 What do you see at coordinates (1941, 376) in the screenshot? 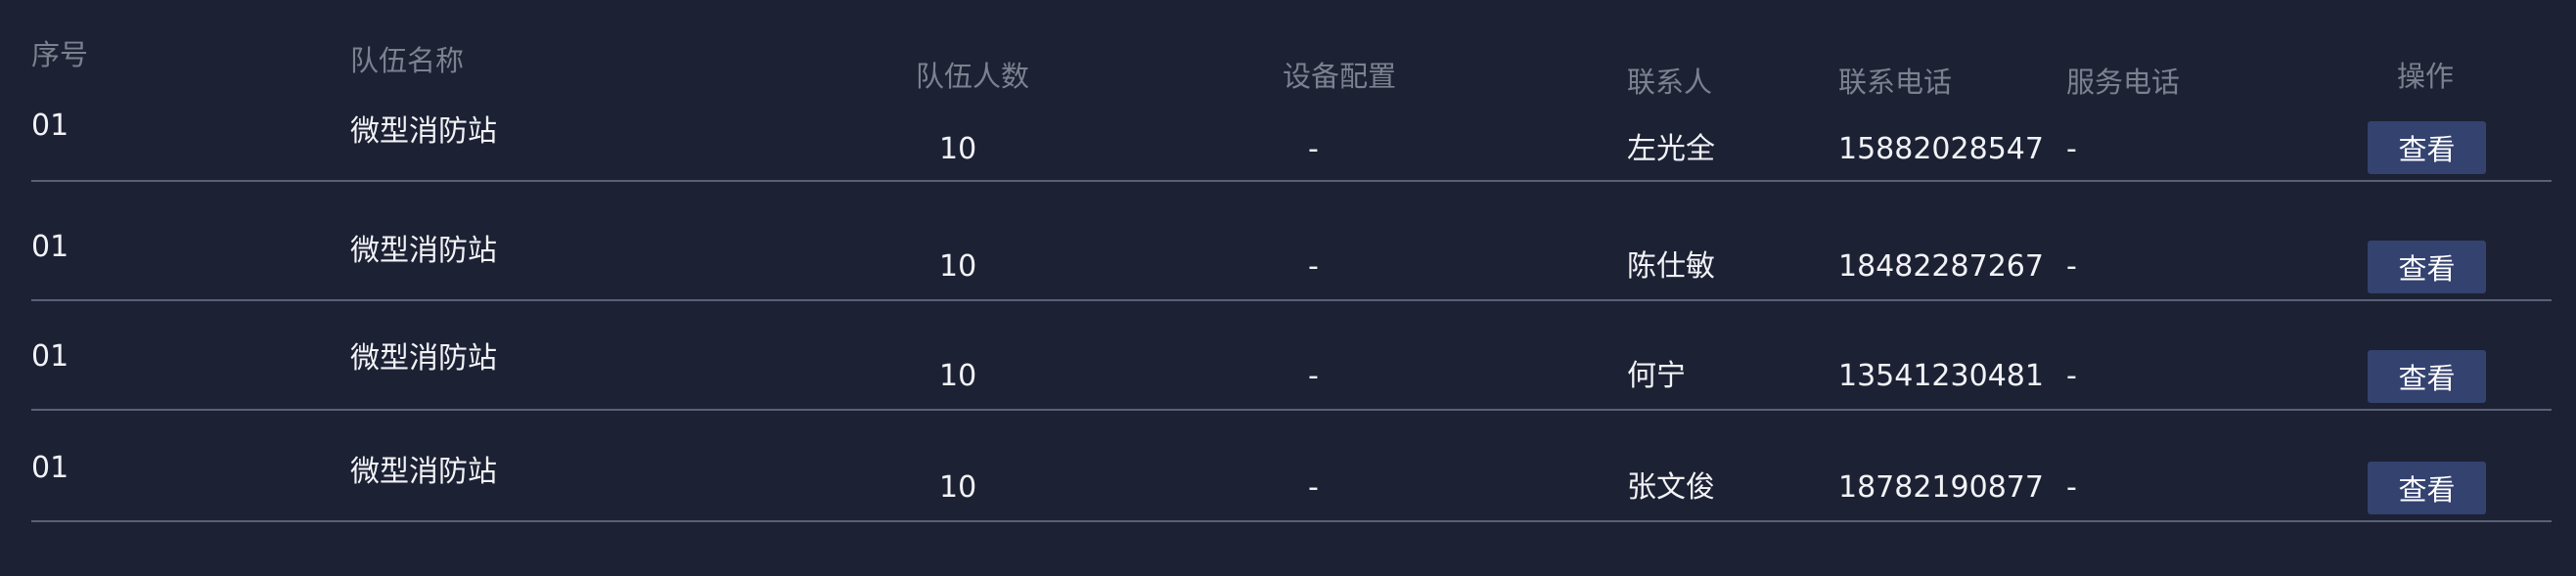
I see `cell-contact-phone: 13541230481` at bounding box center [1941, 376].